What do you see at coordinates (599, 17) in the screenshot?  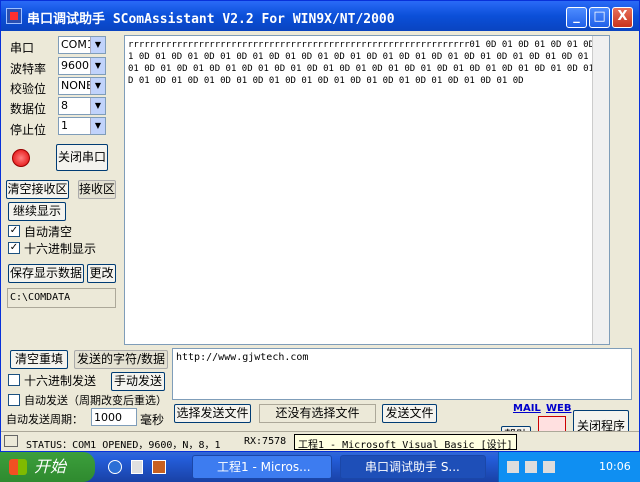 I see `maximize-button: □` at bounding box center [599, 17].